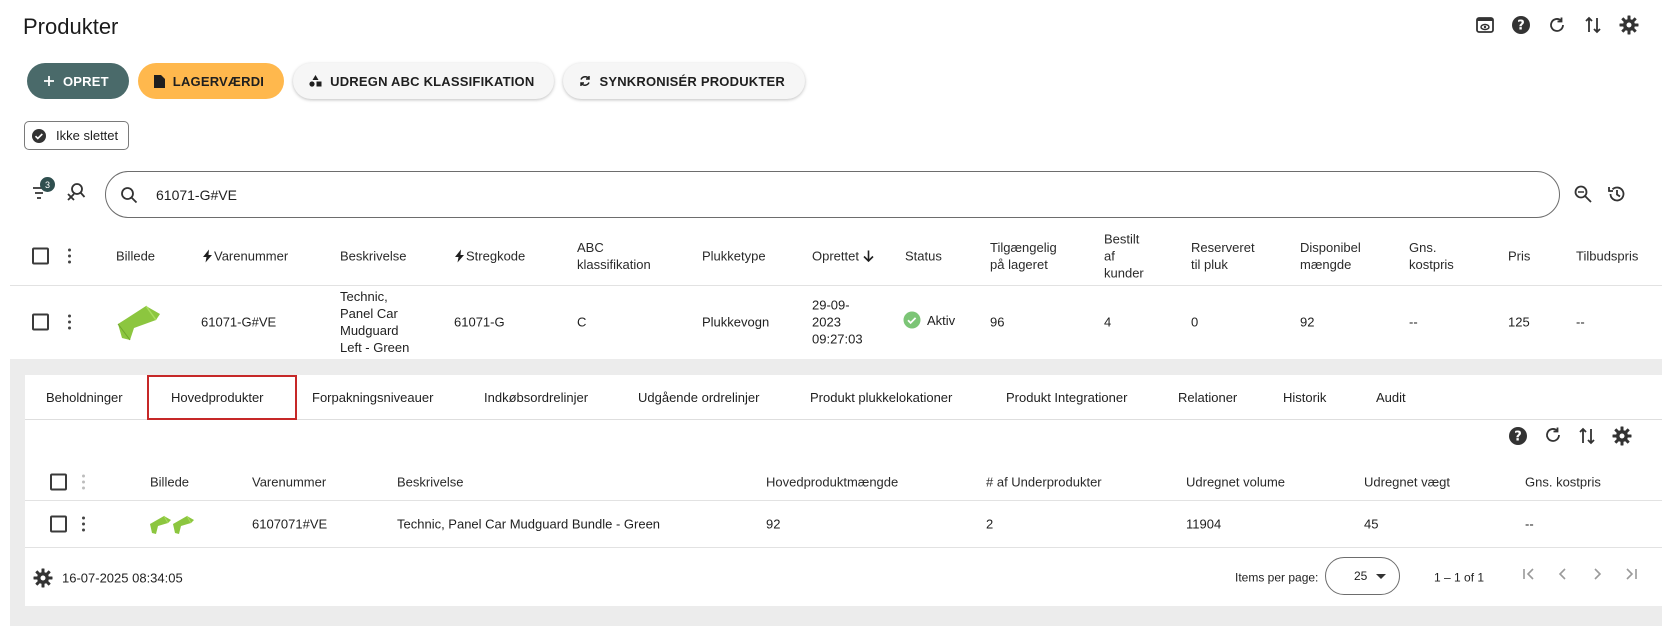 Image resolution: width=1662 pixels, height=626 pixels. What do you see at coordinates (881, 397) in the screenshot?
I see `tab-pick-locations: Produkt plukkelokationer` at bounding box center [881, 397].